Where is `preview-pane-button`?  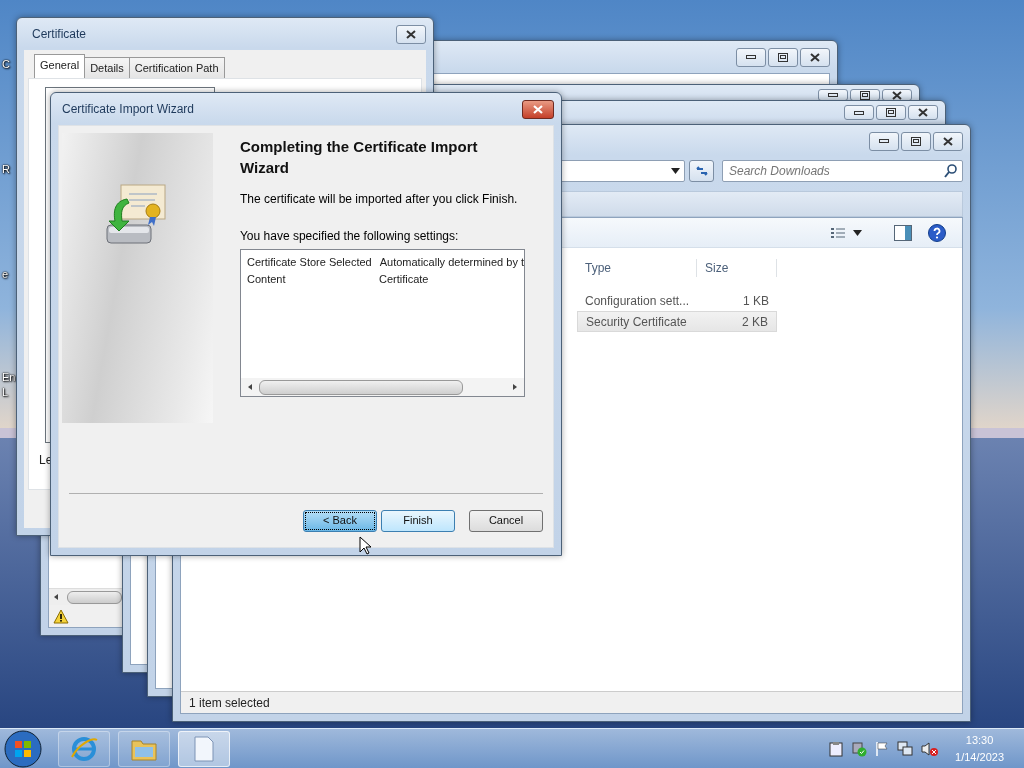 preview-pane-button is located at coordinates (903, 232).